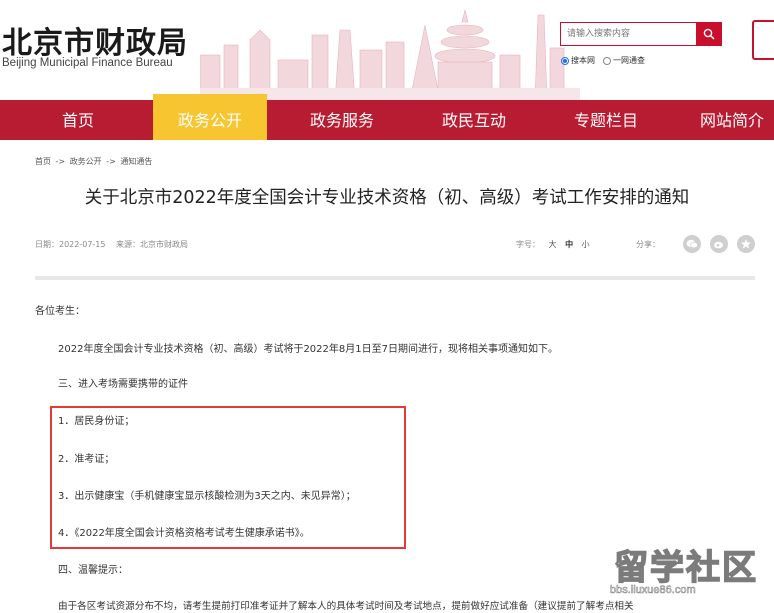  I want to click on article-greeting: 各位考生：, so click(60, 311).